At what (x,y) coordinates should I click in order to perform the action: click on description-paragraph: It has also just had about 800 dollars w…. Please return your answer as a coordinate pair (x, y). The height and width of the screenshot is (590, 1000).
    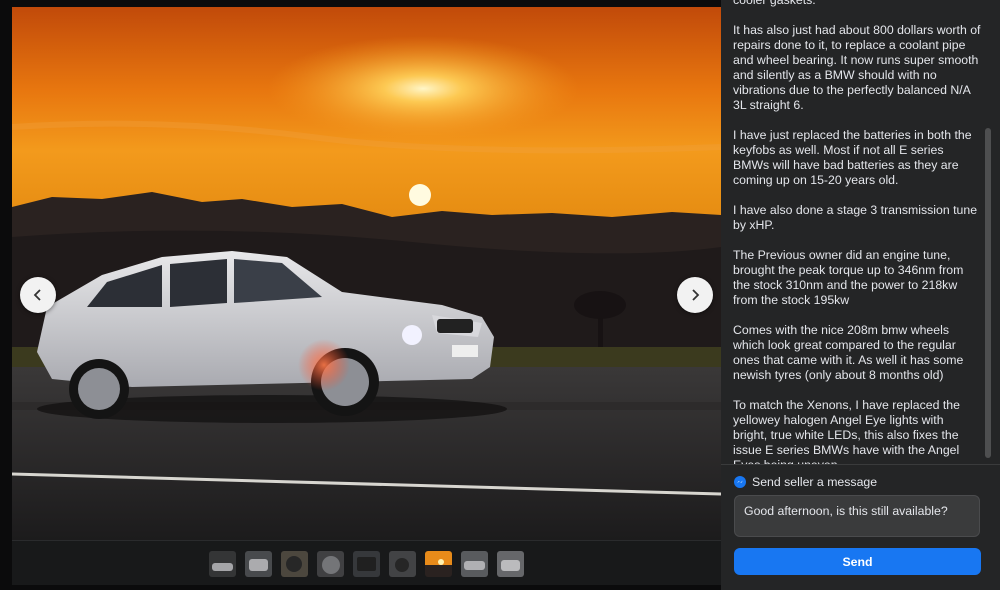
    Looking at the image, I should click on (857, 67).